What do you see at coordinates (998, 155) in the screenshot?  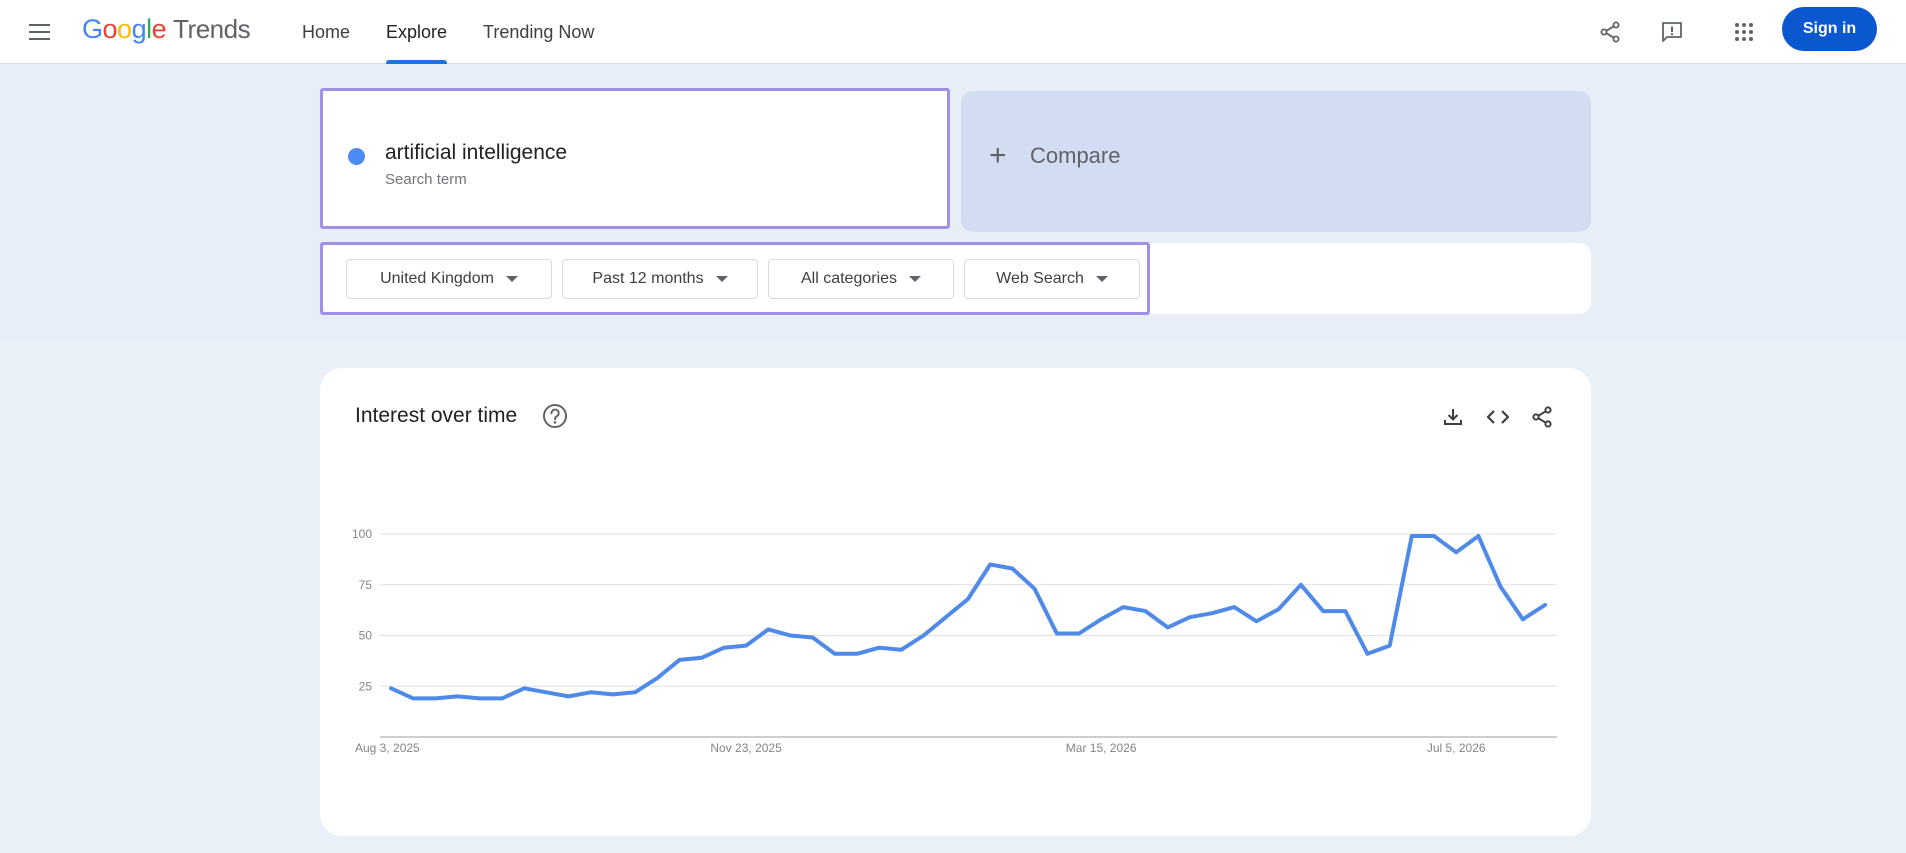 I see `plus-icon: +` at bounding box center [998, 155].